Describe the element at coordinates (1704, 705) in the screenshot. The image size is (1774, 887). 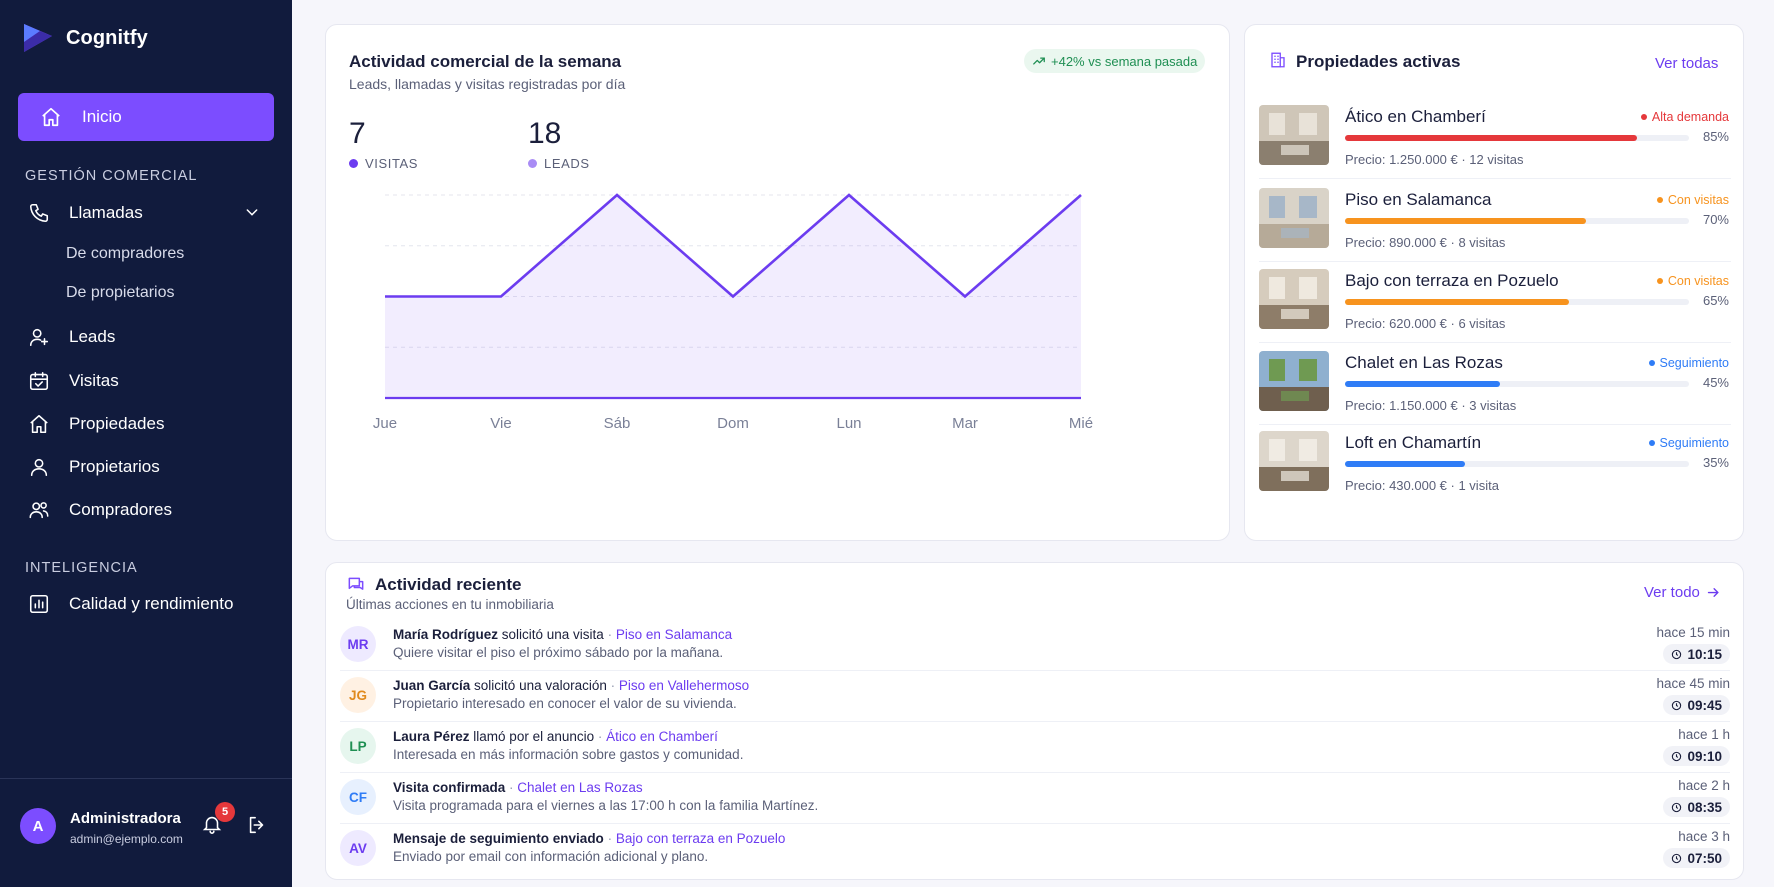
I see `time-text: 09:45` at that location.